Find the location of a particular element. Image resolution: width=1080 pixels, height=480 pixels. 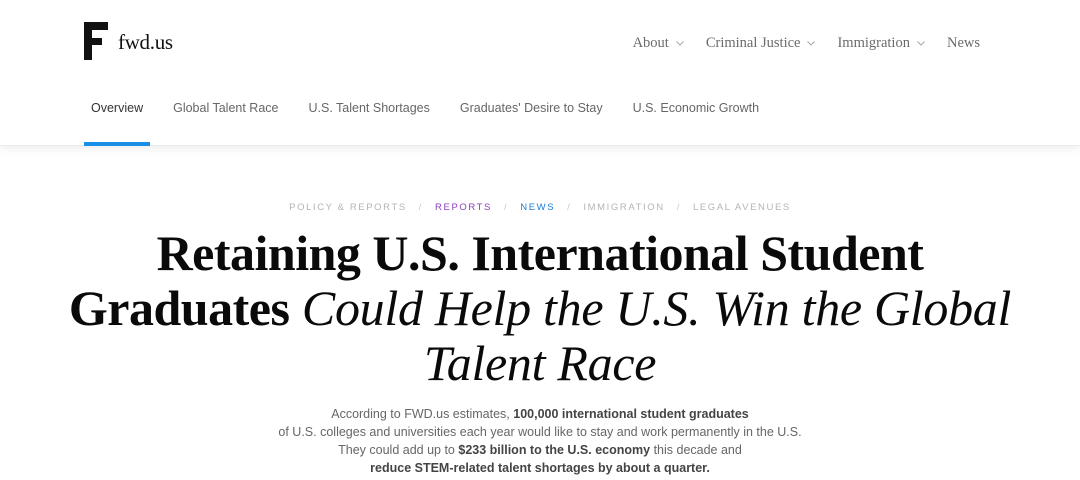

breadcrumb-policy-reports: Policy & Reports is located at coordinates (348, 207).